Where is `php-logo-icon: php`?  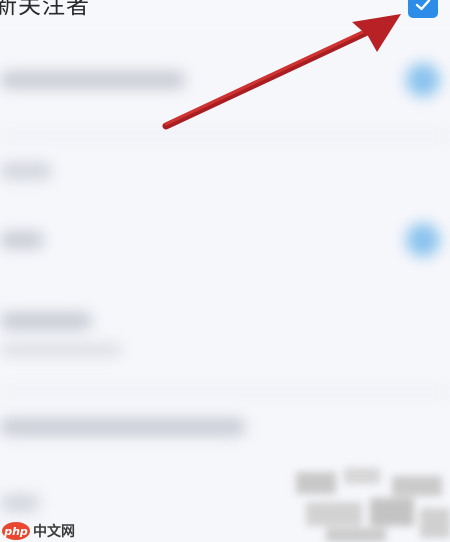
php-logo-icon: php is located at coordinates (16, 531).